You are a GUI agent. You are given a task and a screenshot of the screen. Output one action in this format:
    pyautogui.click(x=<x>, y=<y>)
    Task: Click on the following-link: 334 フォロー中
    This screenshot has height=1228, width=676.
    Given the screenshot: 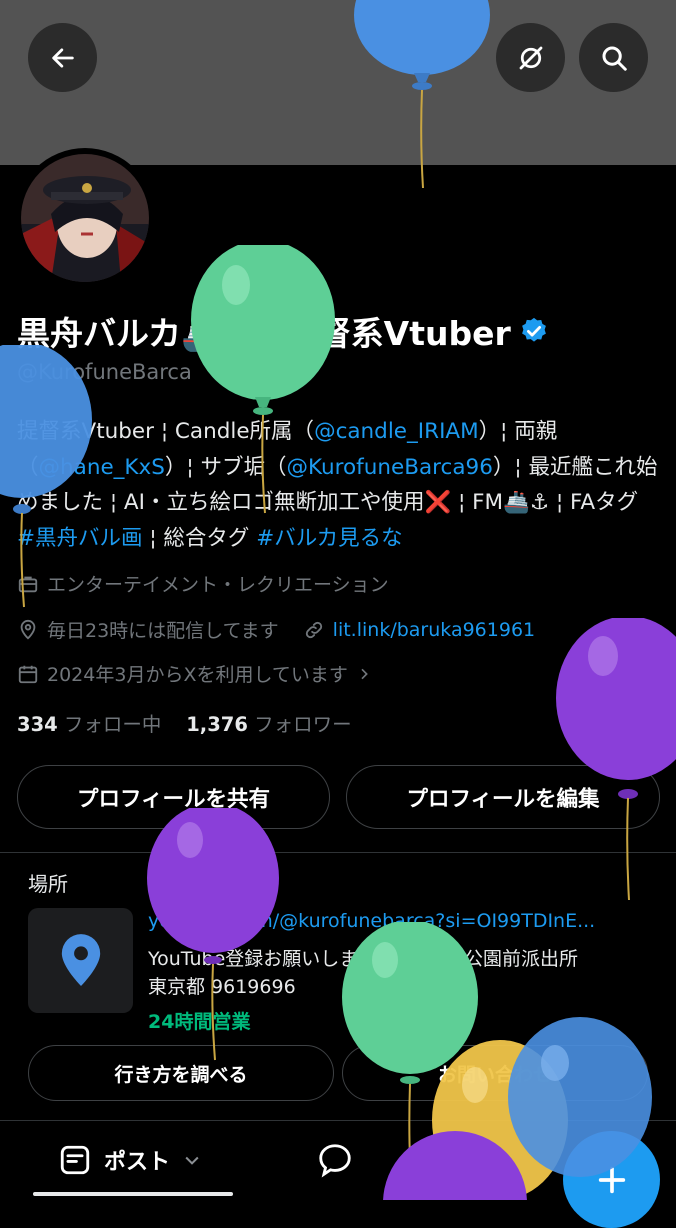 What is the action you would take?
    pyautogui.click(x=89, y=724)
    